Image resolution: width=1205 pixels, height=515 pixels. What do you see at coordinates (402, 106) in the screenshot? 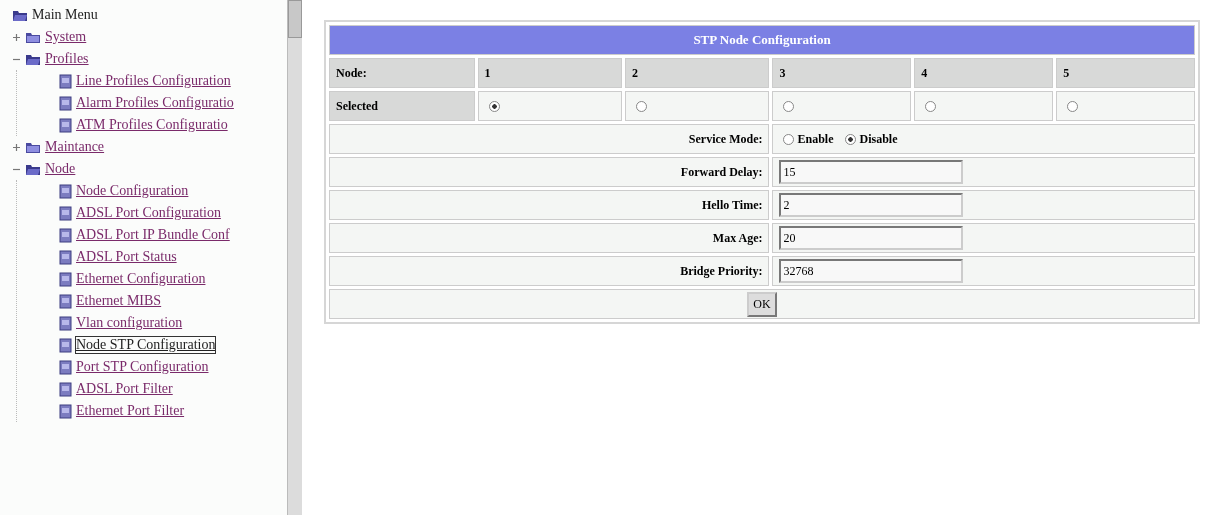
I see `row-header: Selected` at bounding box center [402, 106].